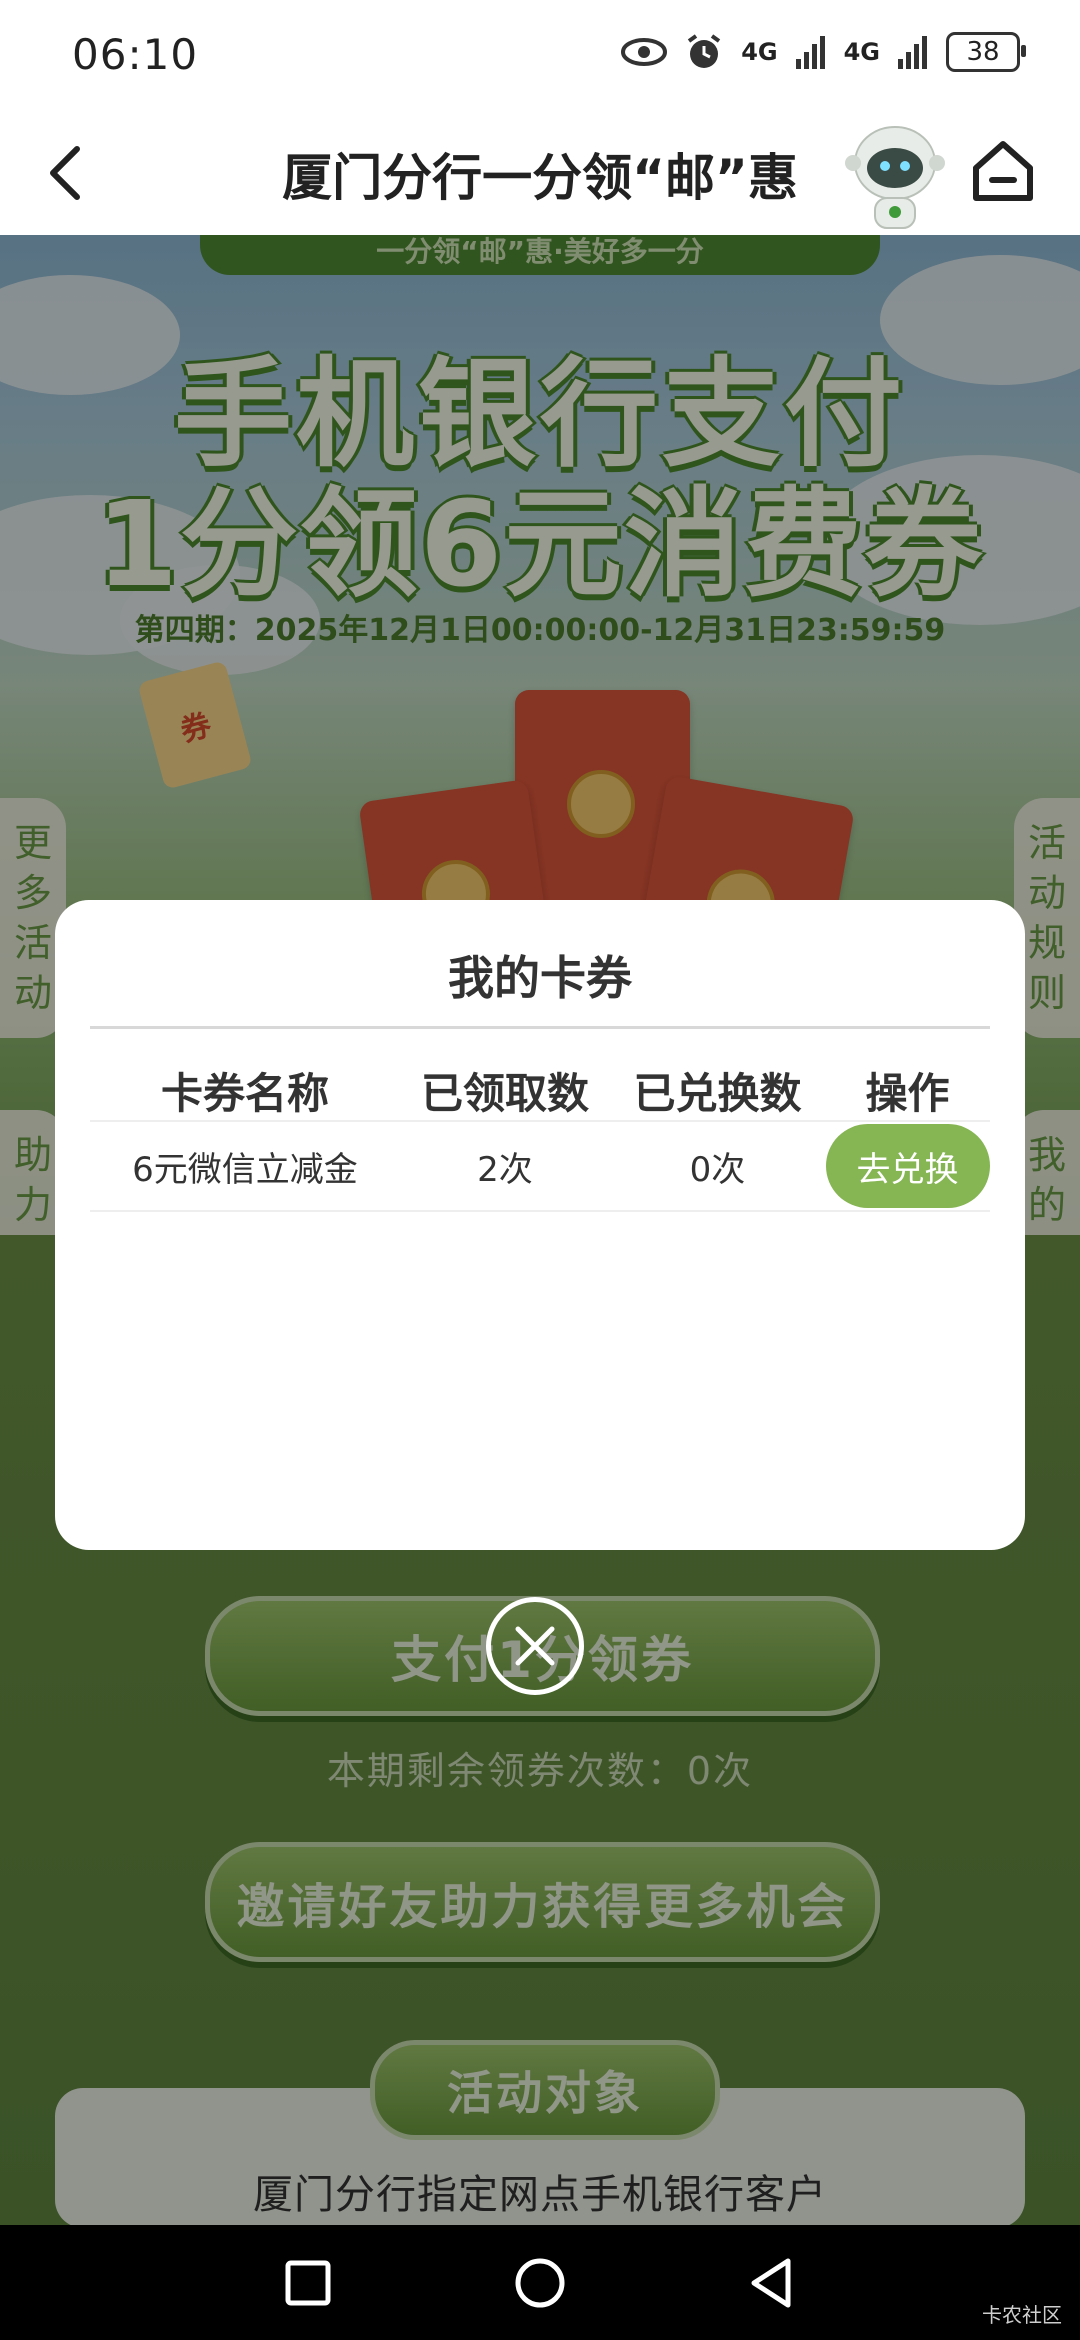 This screenshot has width=1080, height=2340. I want to click on claimed-count: 2次, so click(505, 1169).